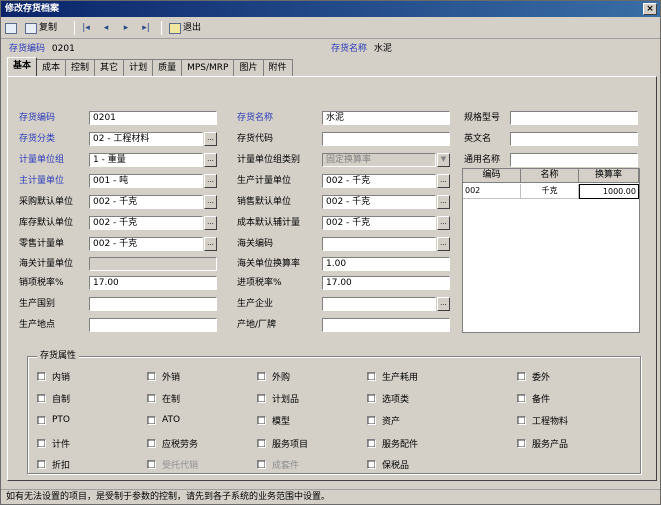  Describe the element at coordinates (388, 464) in the screenshot. I see `checkbox-bonded: 保税品` at that location.